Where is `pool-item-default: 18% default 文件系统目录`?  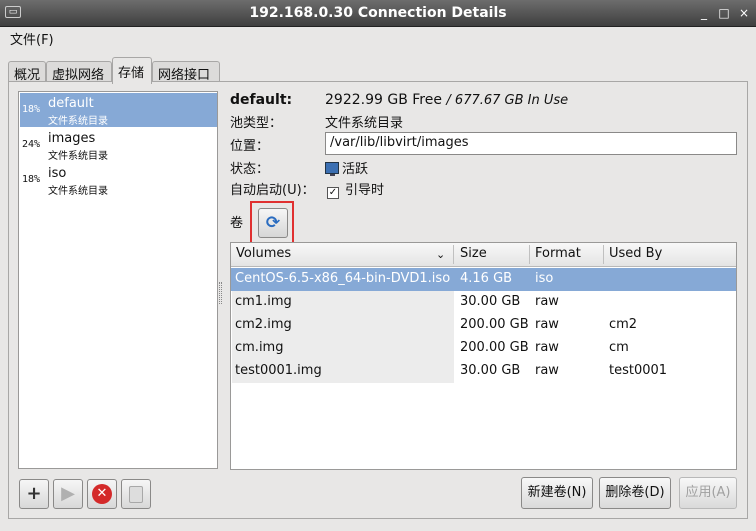 pool-item-default: 18% default 文件系统目录 is located at coordinates (118, 110).